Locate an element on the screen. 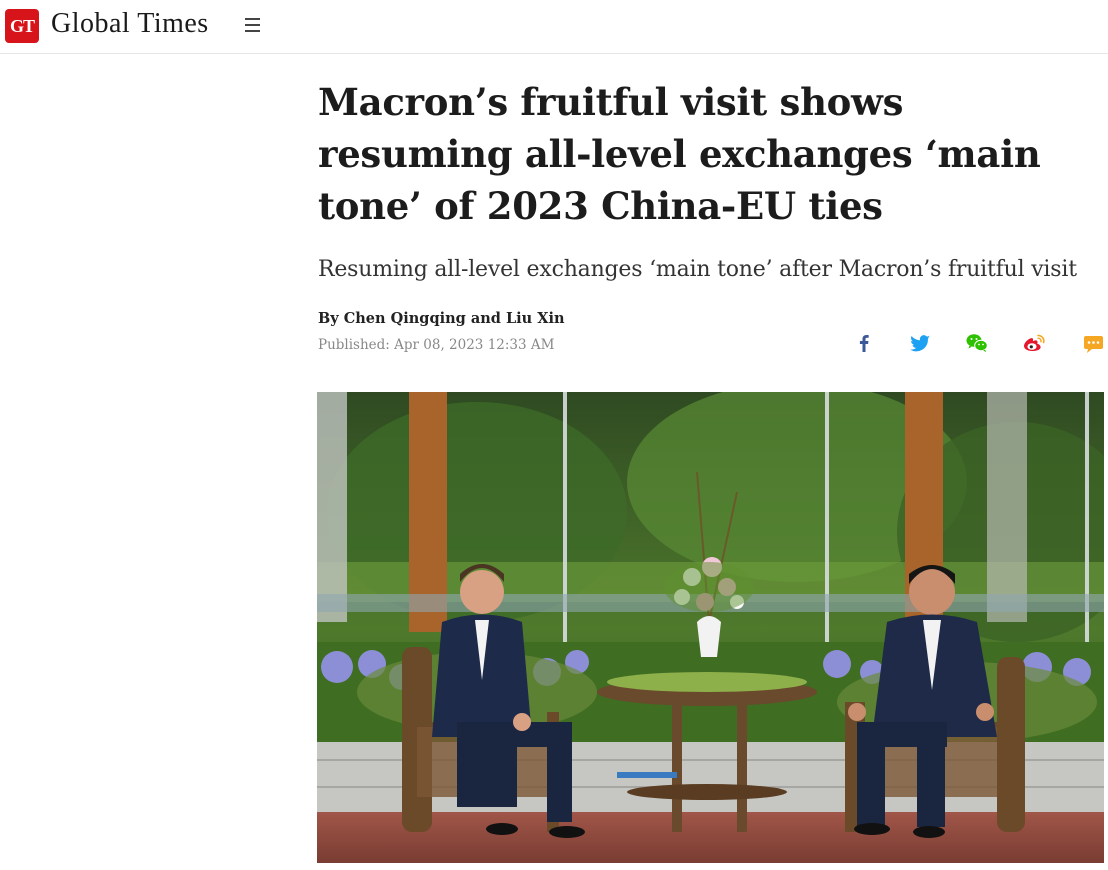 This screenshot has height=870, width=1108. publish-date: Published: Apr 08, 2023 12:33 AM is located at coordinates (436, 345).